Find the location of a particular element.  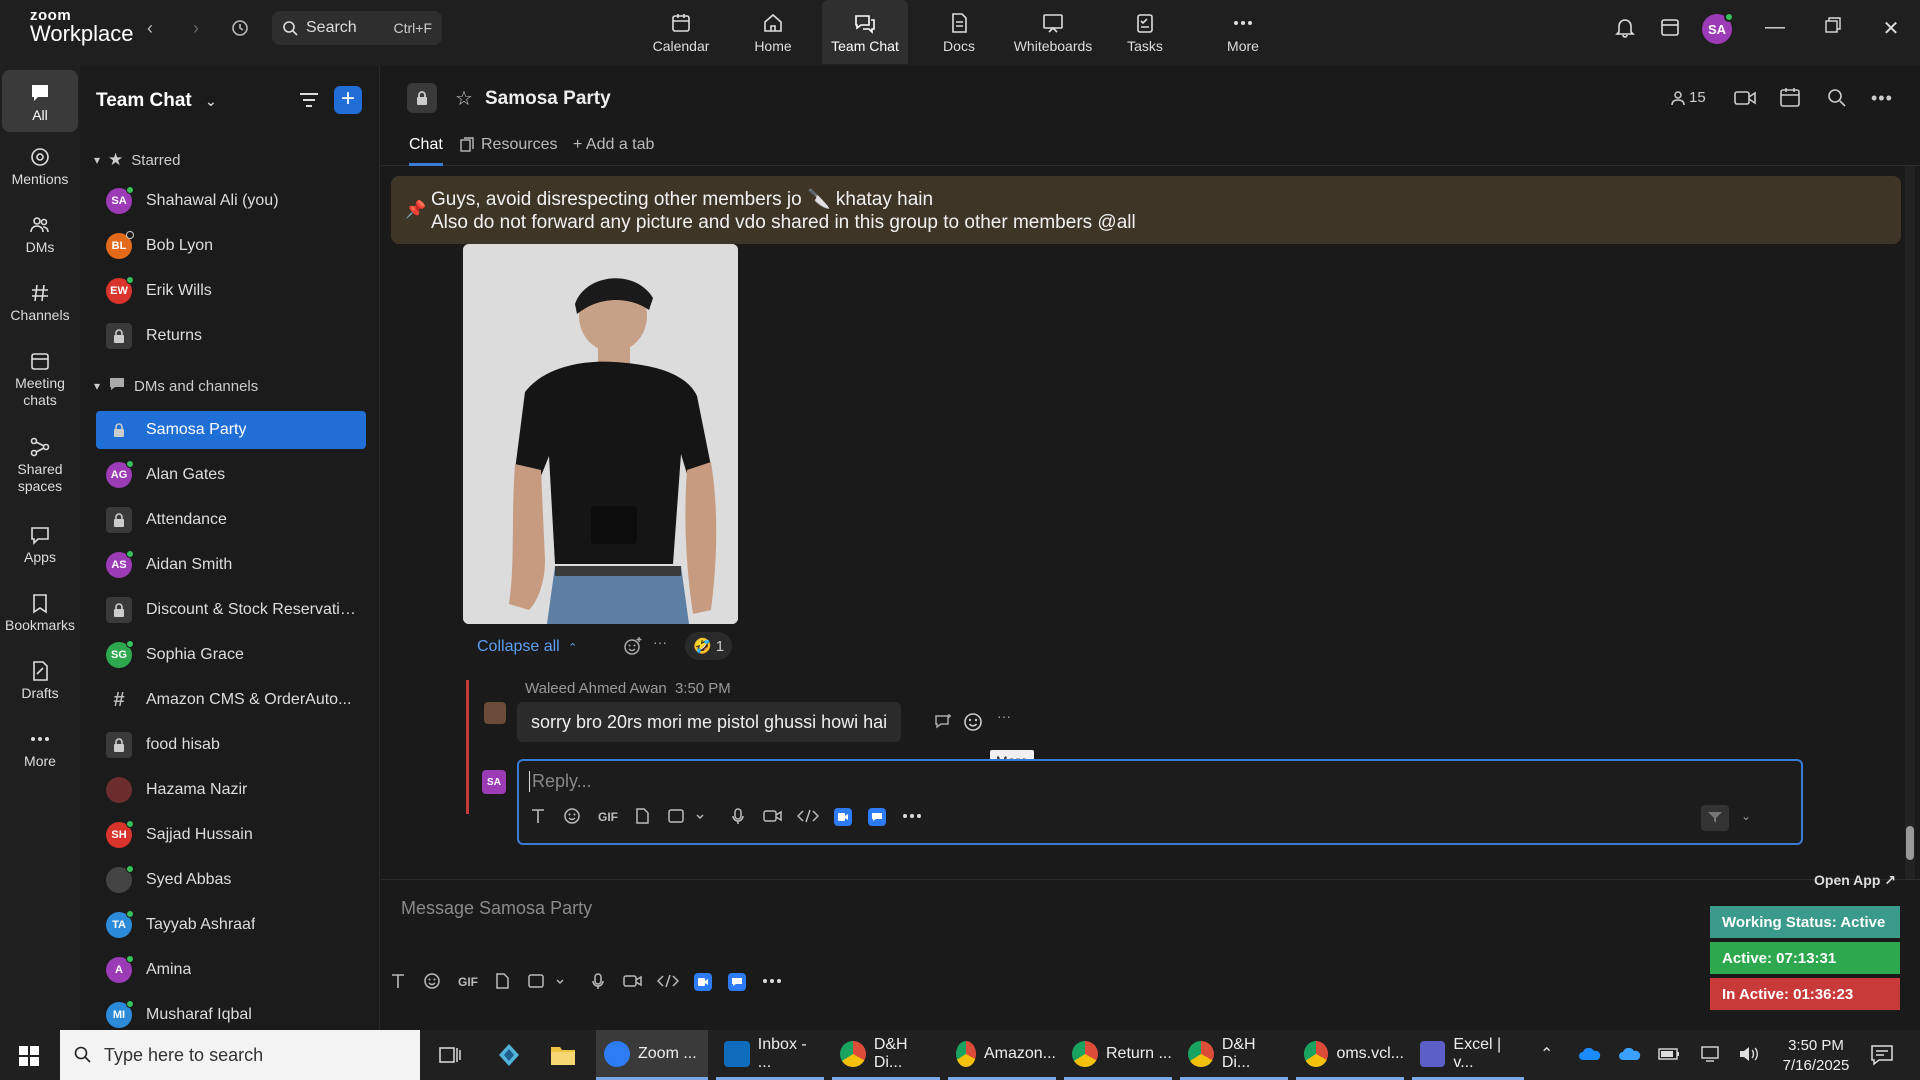

rail-shared-spaces: Shared spaces is located at coordinates (40, 465).